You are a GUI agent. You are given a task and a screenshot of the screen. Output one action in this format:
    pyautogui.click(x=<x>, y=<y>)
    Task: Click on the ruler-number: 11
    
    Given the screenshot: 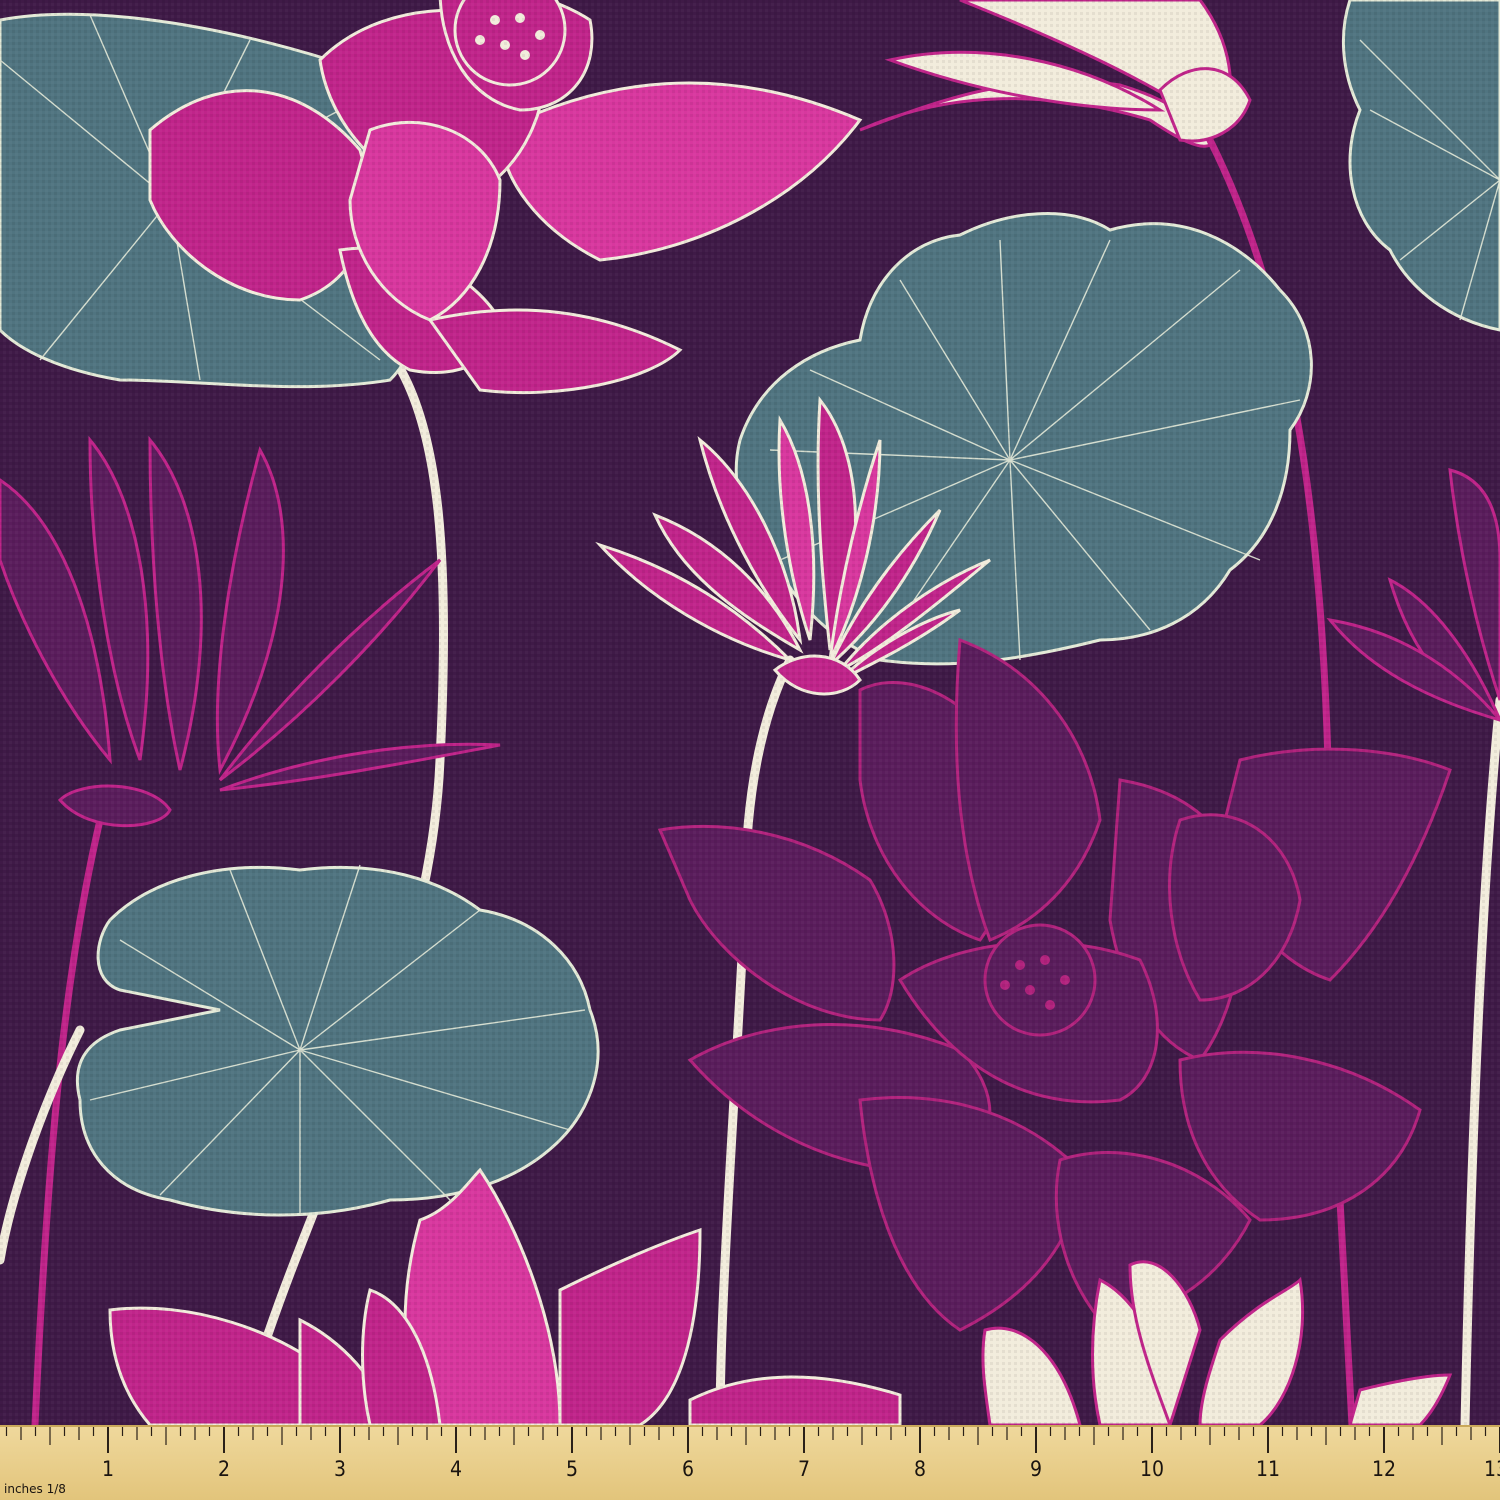 What is the action you would take?
    pyautogui.click(x=1268, y=1469)
    